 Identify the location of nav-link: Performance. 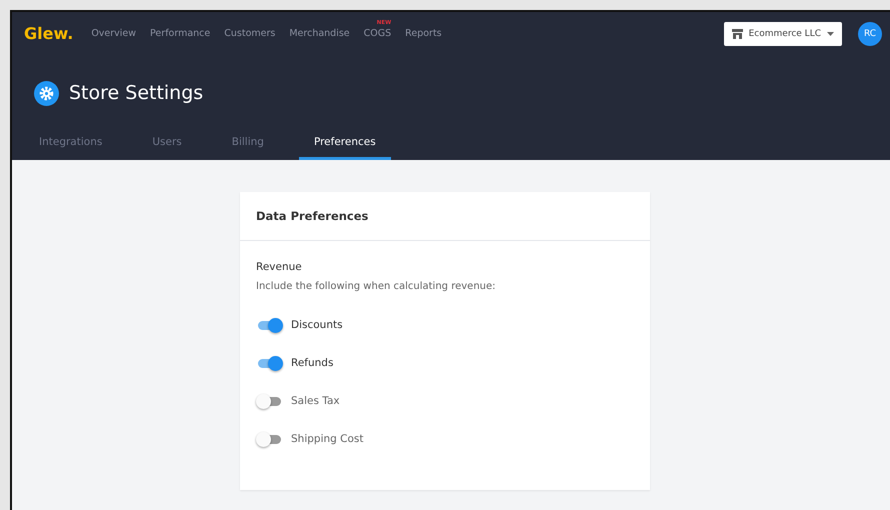
(180, 33).